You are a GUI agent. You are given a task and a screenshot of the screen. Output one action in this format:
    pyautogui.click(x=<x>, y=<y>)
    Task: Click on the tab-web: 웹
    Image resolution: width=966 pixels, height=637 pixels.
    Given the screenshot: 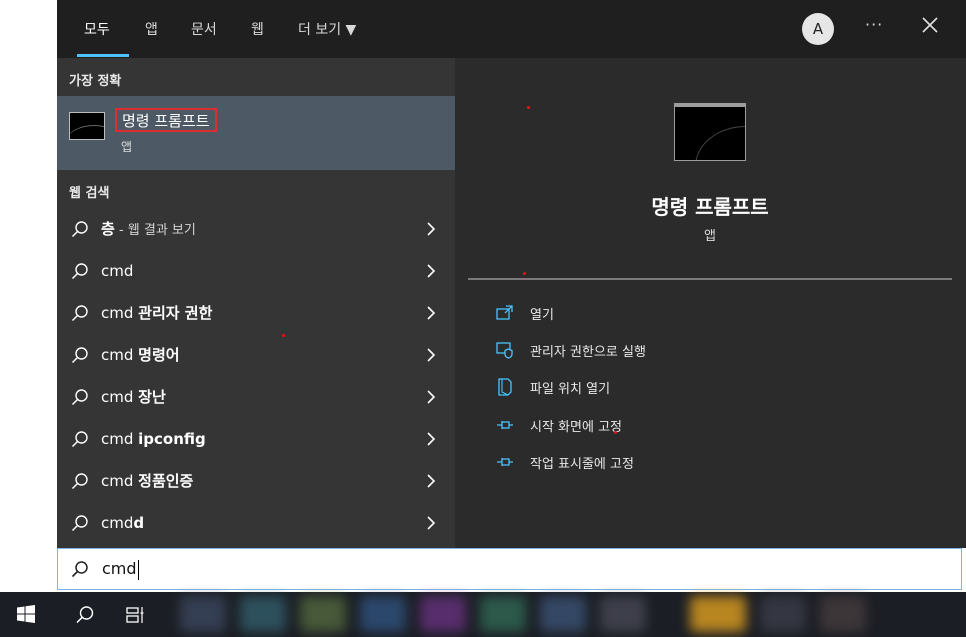 What is the action you would take?
    pyautogui.click(x=257, y=30)
    